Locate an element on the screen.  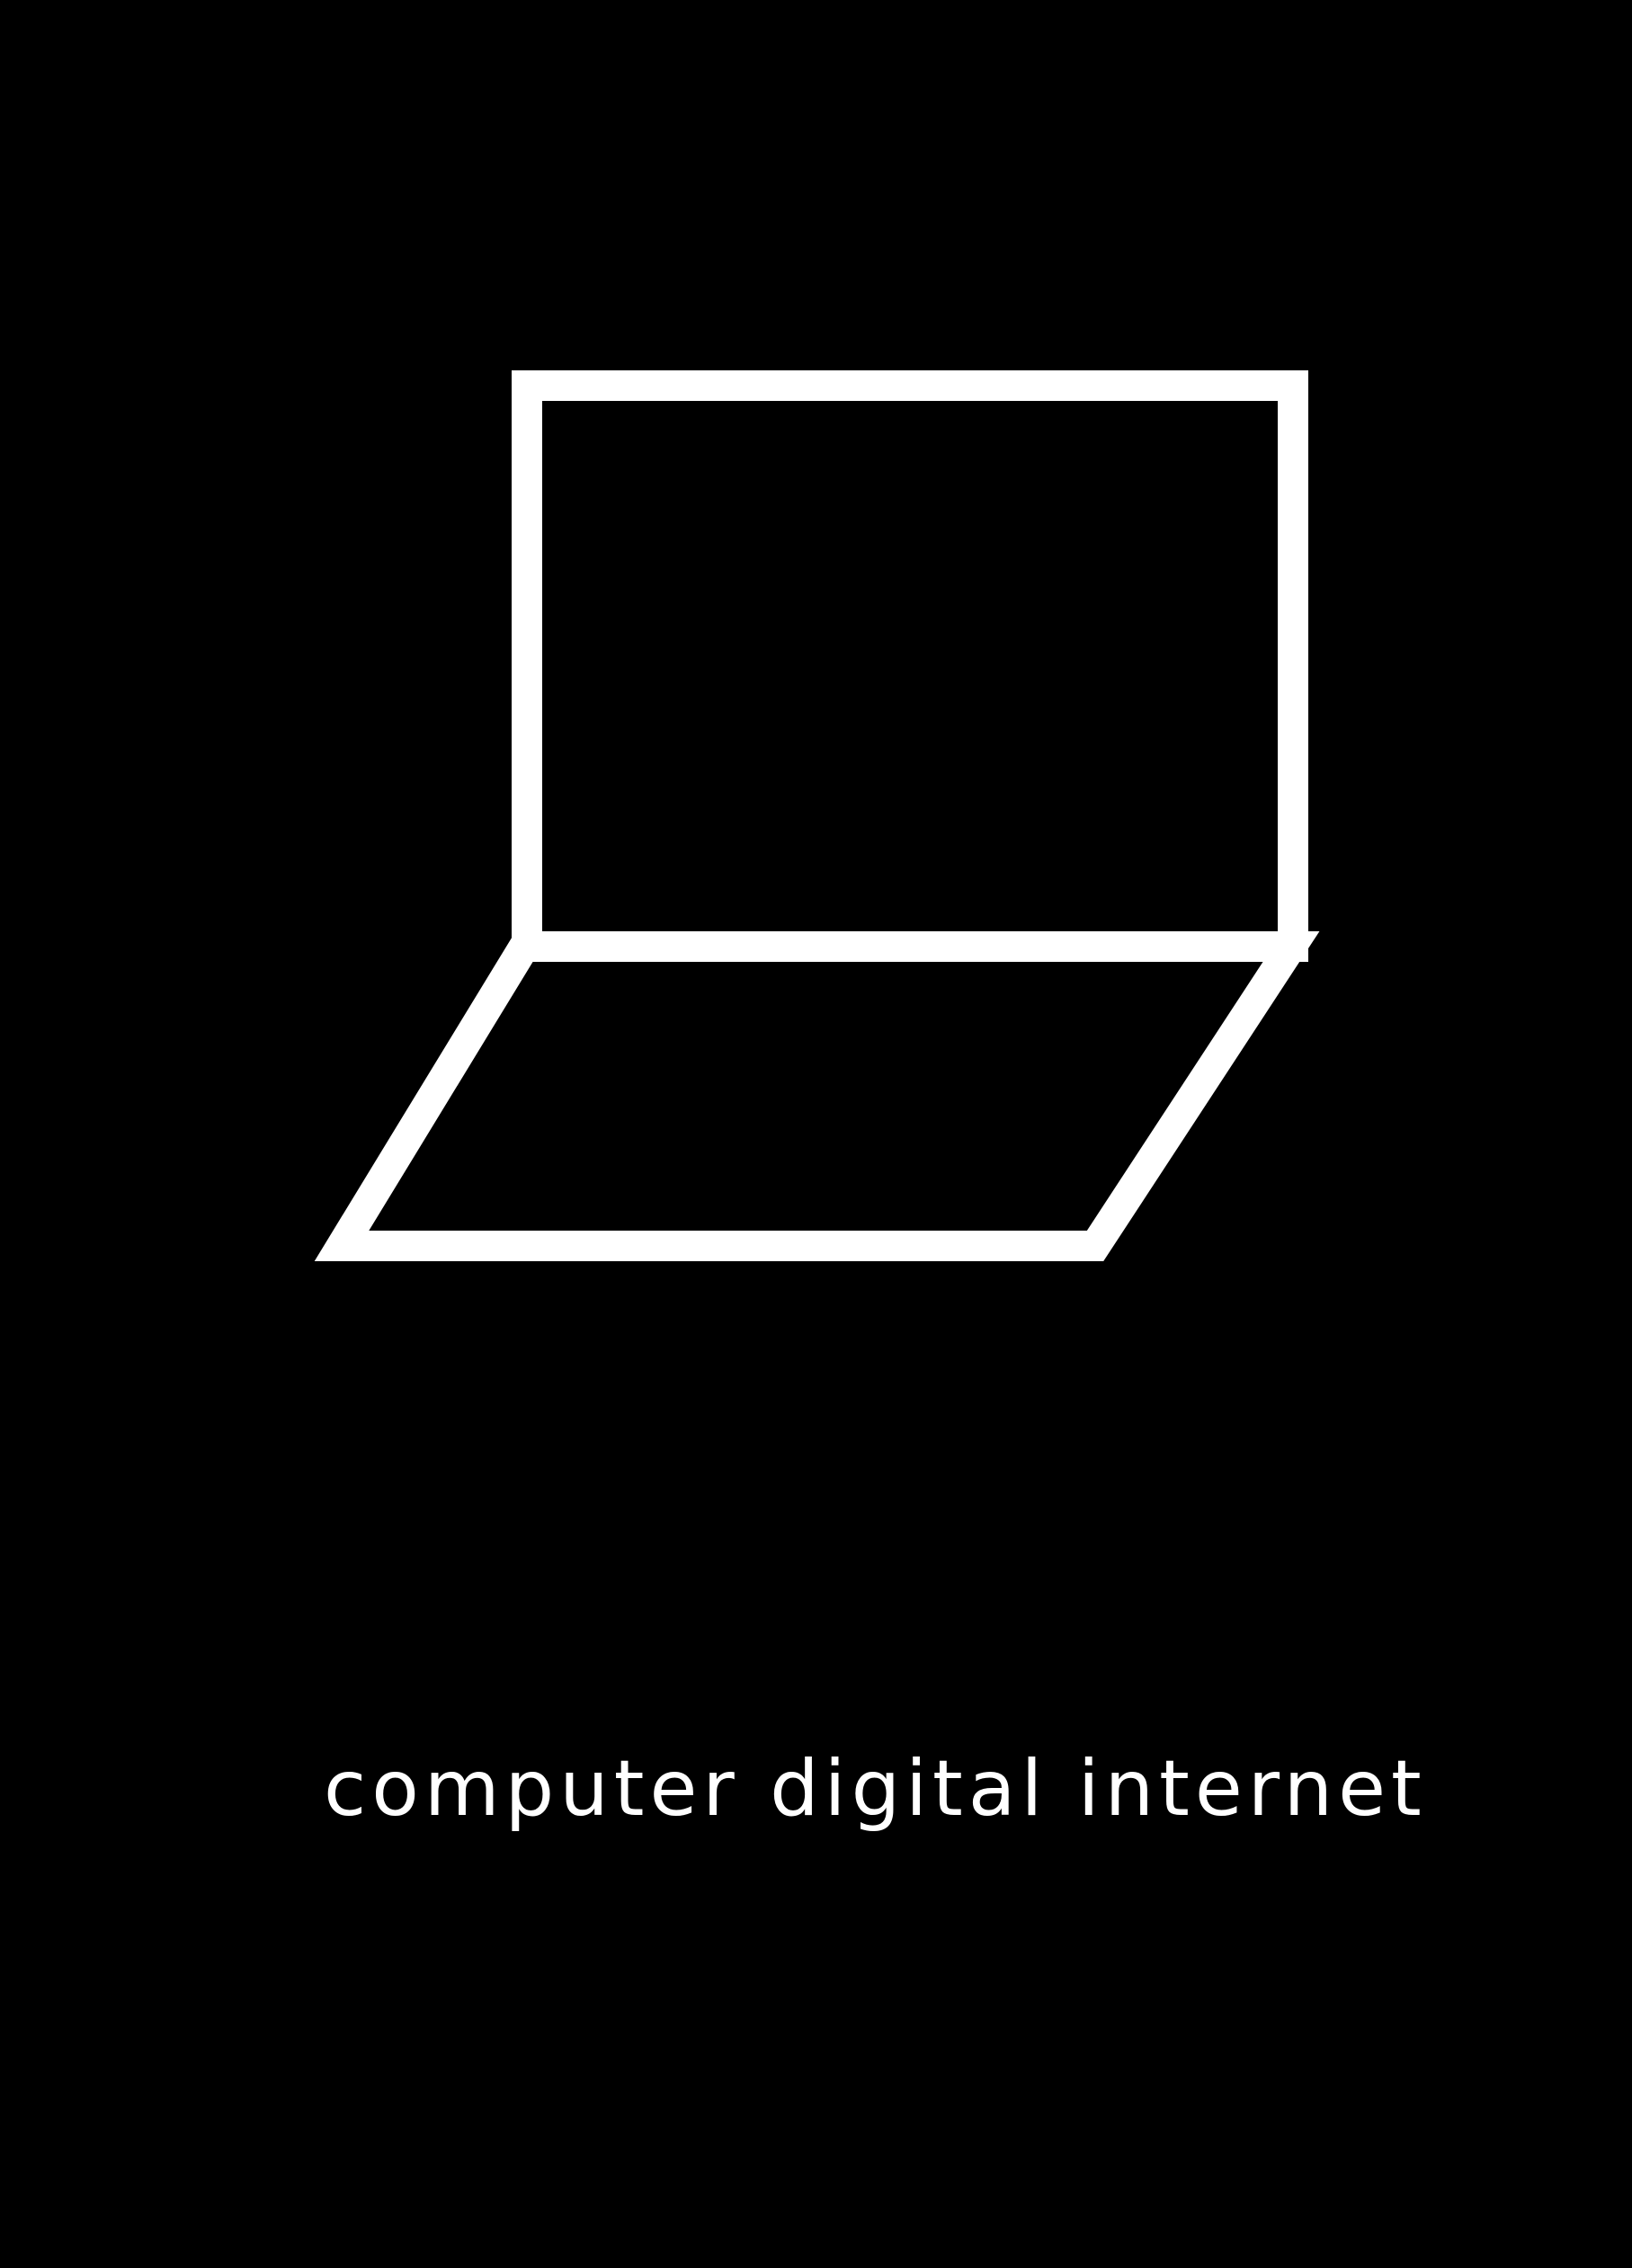
caption-text: computer digital internet is located at coordinates (875, 1789).